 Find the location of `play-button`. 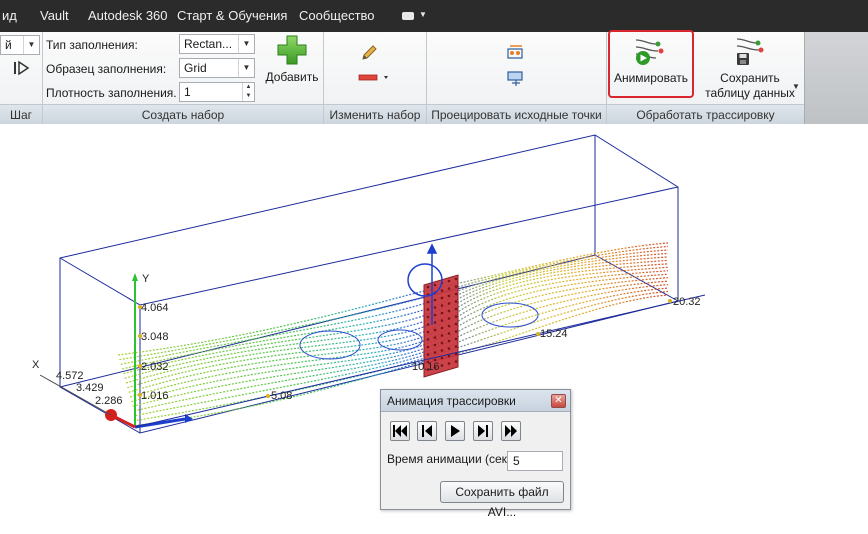

play-button is located at coordinates (455, 431).